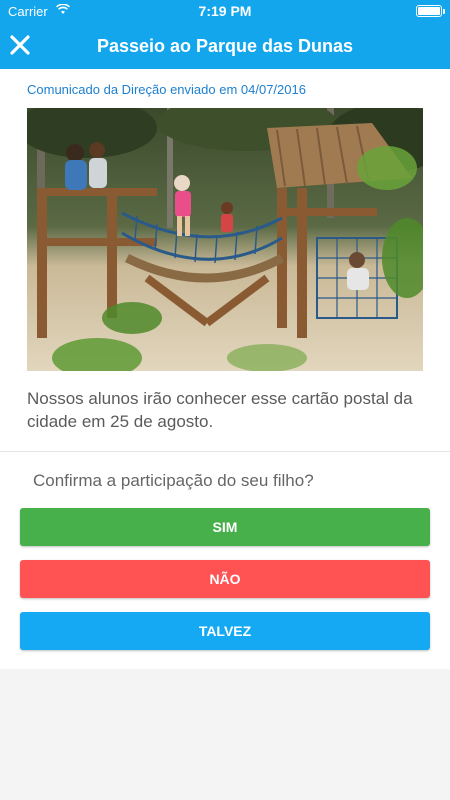 The image size is (450, 800). What do you see at coordinates (225, 527) in the screenshot?
I see `yes-button: SIM` at bounding box center [225, 527].